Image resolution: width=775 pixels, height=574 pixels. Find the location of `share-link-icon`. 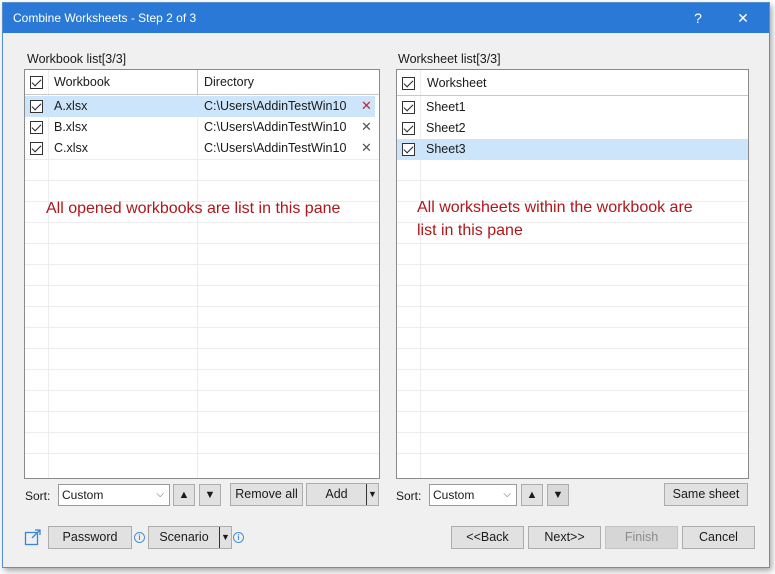

share-link-icon is located at coordinates (33, 537).